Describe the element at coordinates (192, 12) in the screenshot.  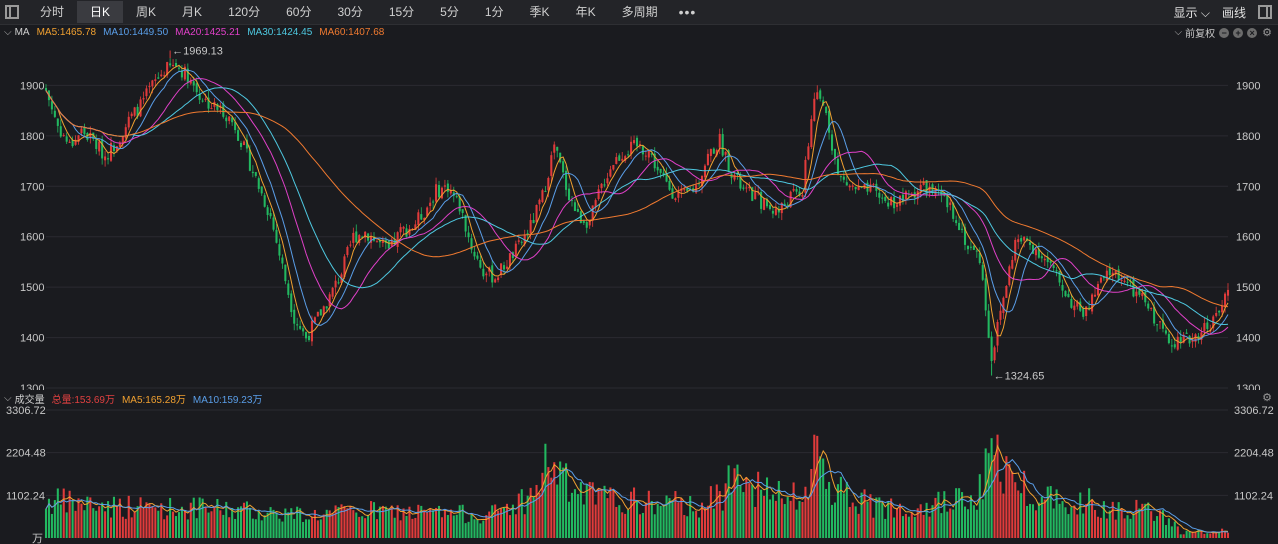
I see `tab-3: 月K` at that location.